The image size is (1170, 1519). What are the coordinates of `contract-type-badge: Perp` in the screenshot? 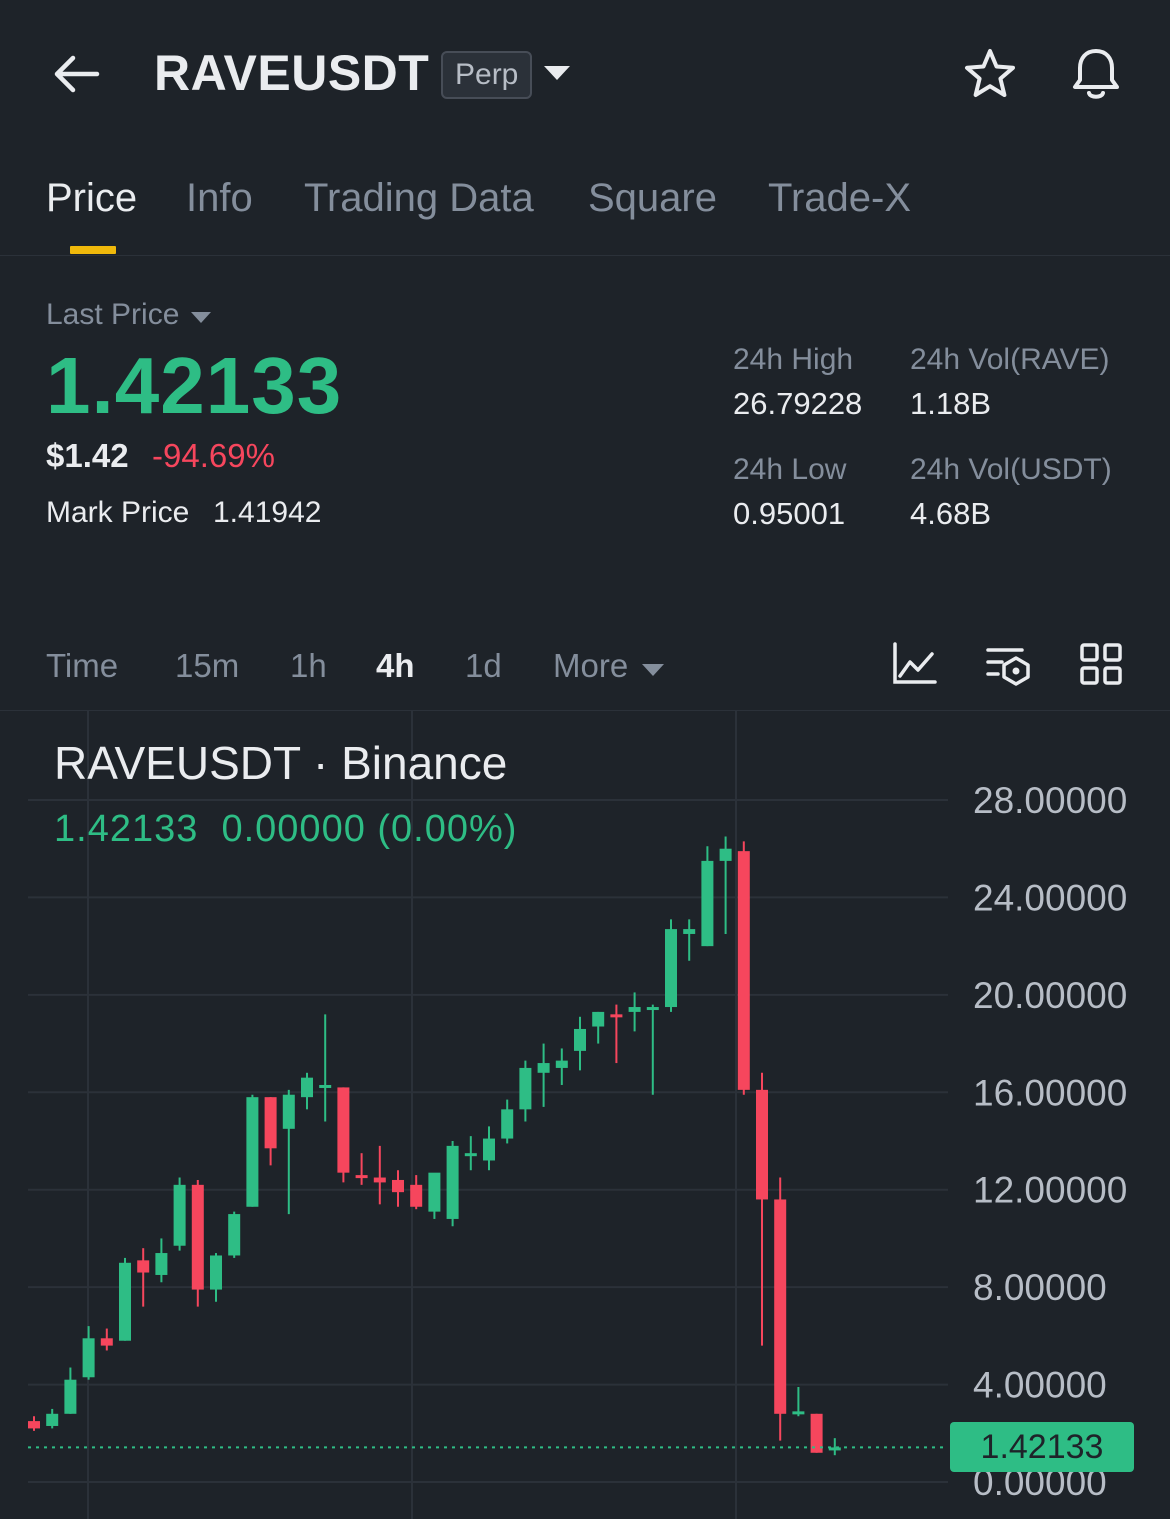 It's located at (487, 75).